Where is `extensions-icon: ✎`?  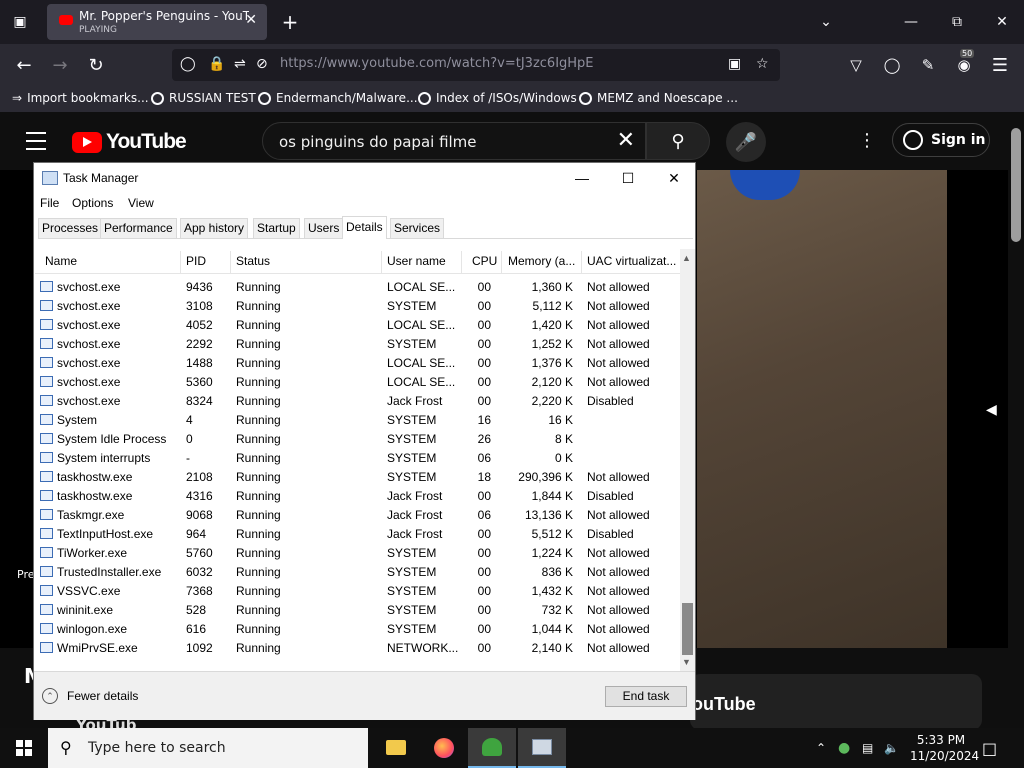
extensions-icon: ✎ is located at coordinates (928, 65).